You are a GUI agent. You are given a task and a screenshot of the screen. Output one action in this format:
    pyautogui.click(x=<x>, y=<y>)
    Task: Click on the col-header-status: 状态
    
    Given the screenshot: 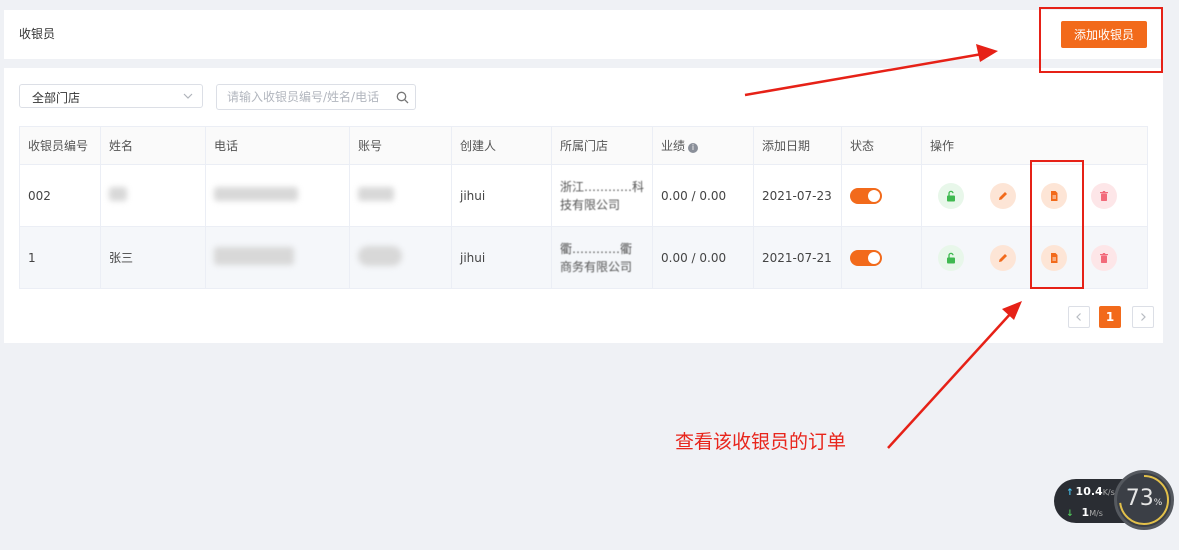 What is the action you would take?
    pyautogui.click(x=881, y=145)
    